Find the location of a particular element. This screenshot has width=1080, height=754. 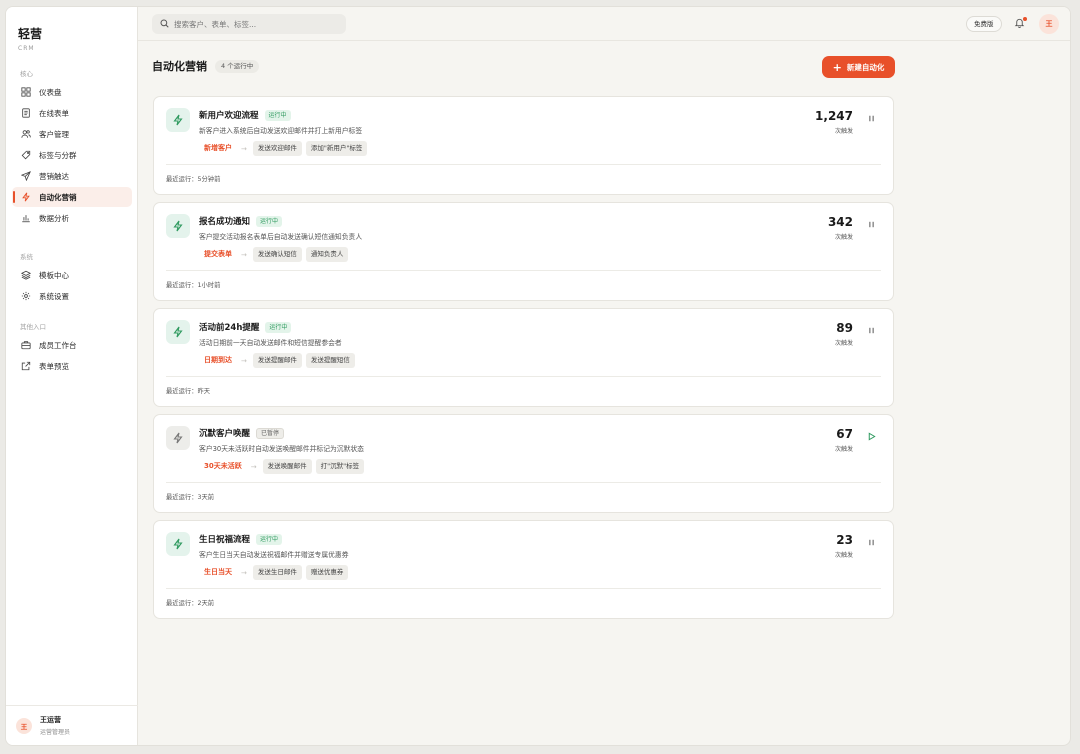

sidebar-item-customers: 客户管理 is located at coordinates (72, 134).